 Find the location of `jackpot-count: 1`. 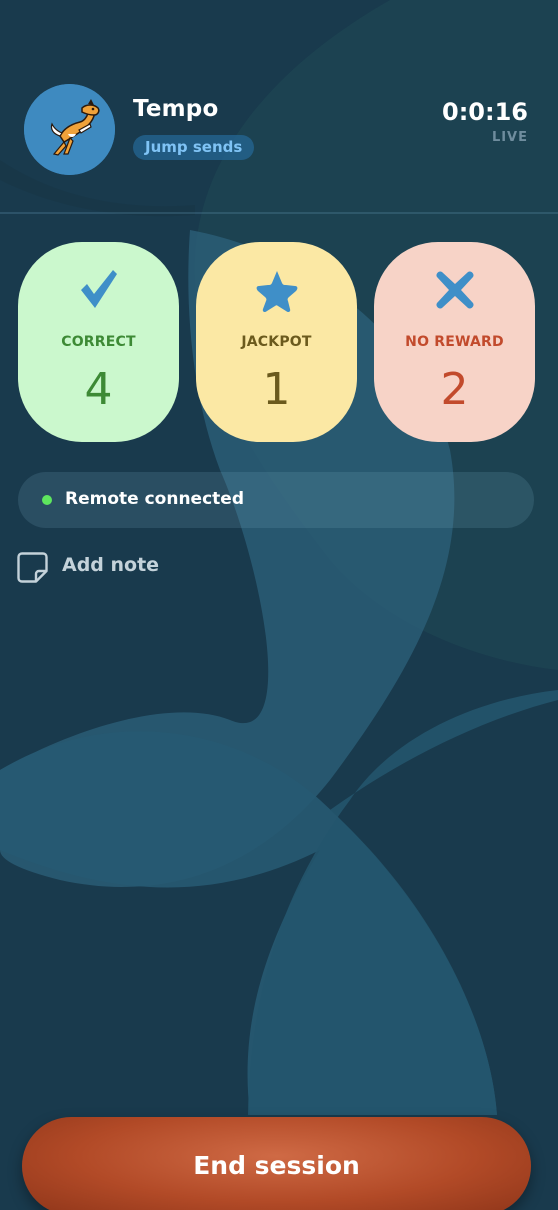

jackpot-count: 1 is located at coordinates (276, 389).